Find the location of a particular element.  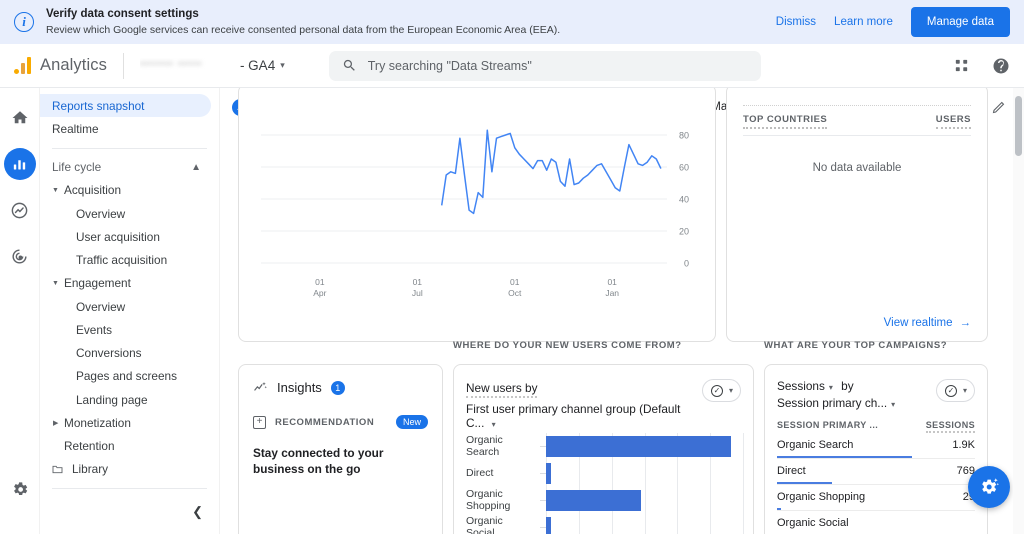

sidebar-item-engagement-overview: Overview is located at coordinates (125, 306).